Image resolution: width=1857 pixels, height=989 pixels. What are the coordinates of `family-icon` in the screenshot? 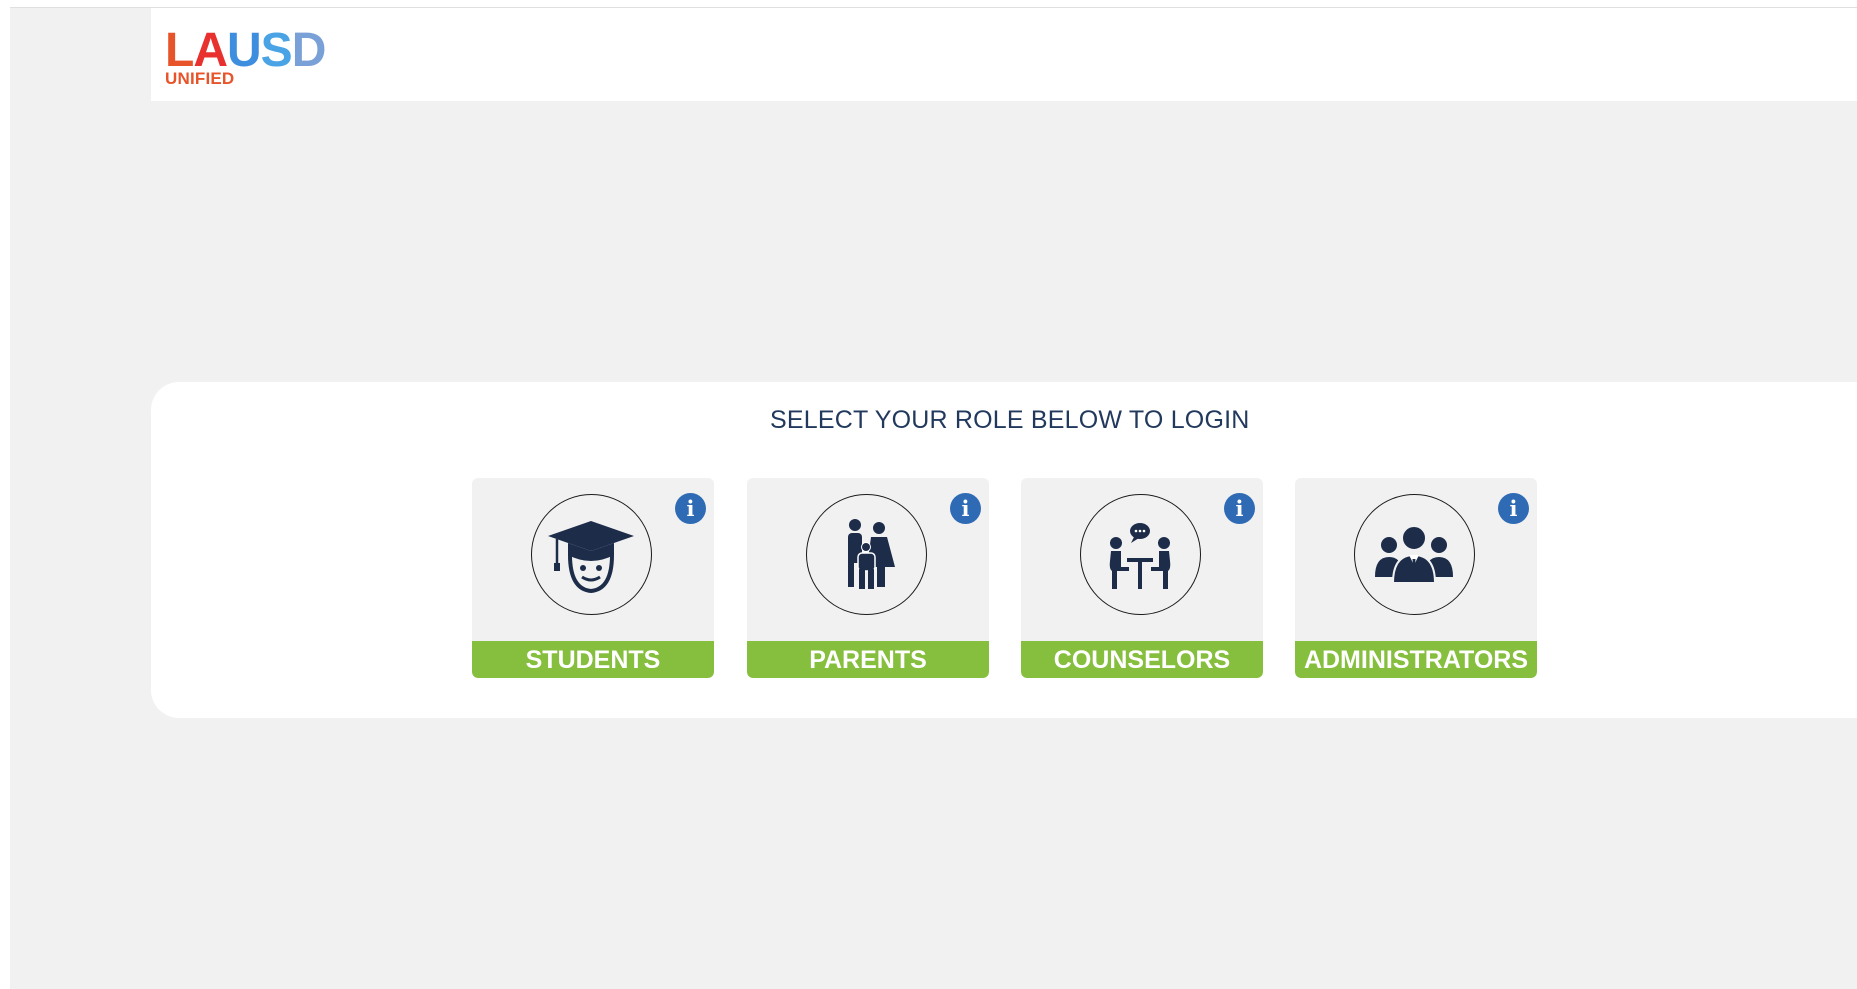 It's located at (871, 554).